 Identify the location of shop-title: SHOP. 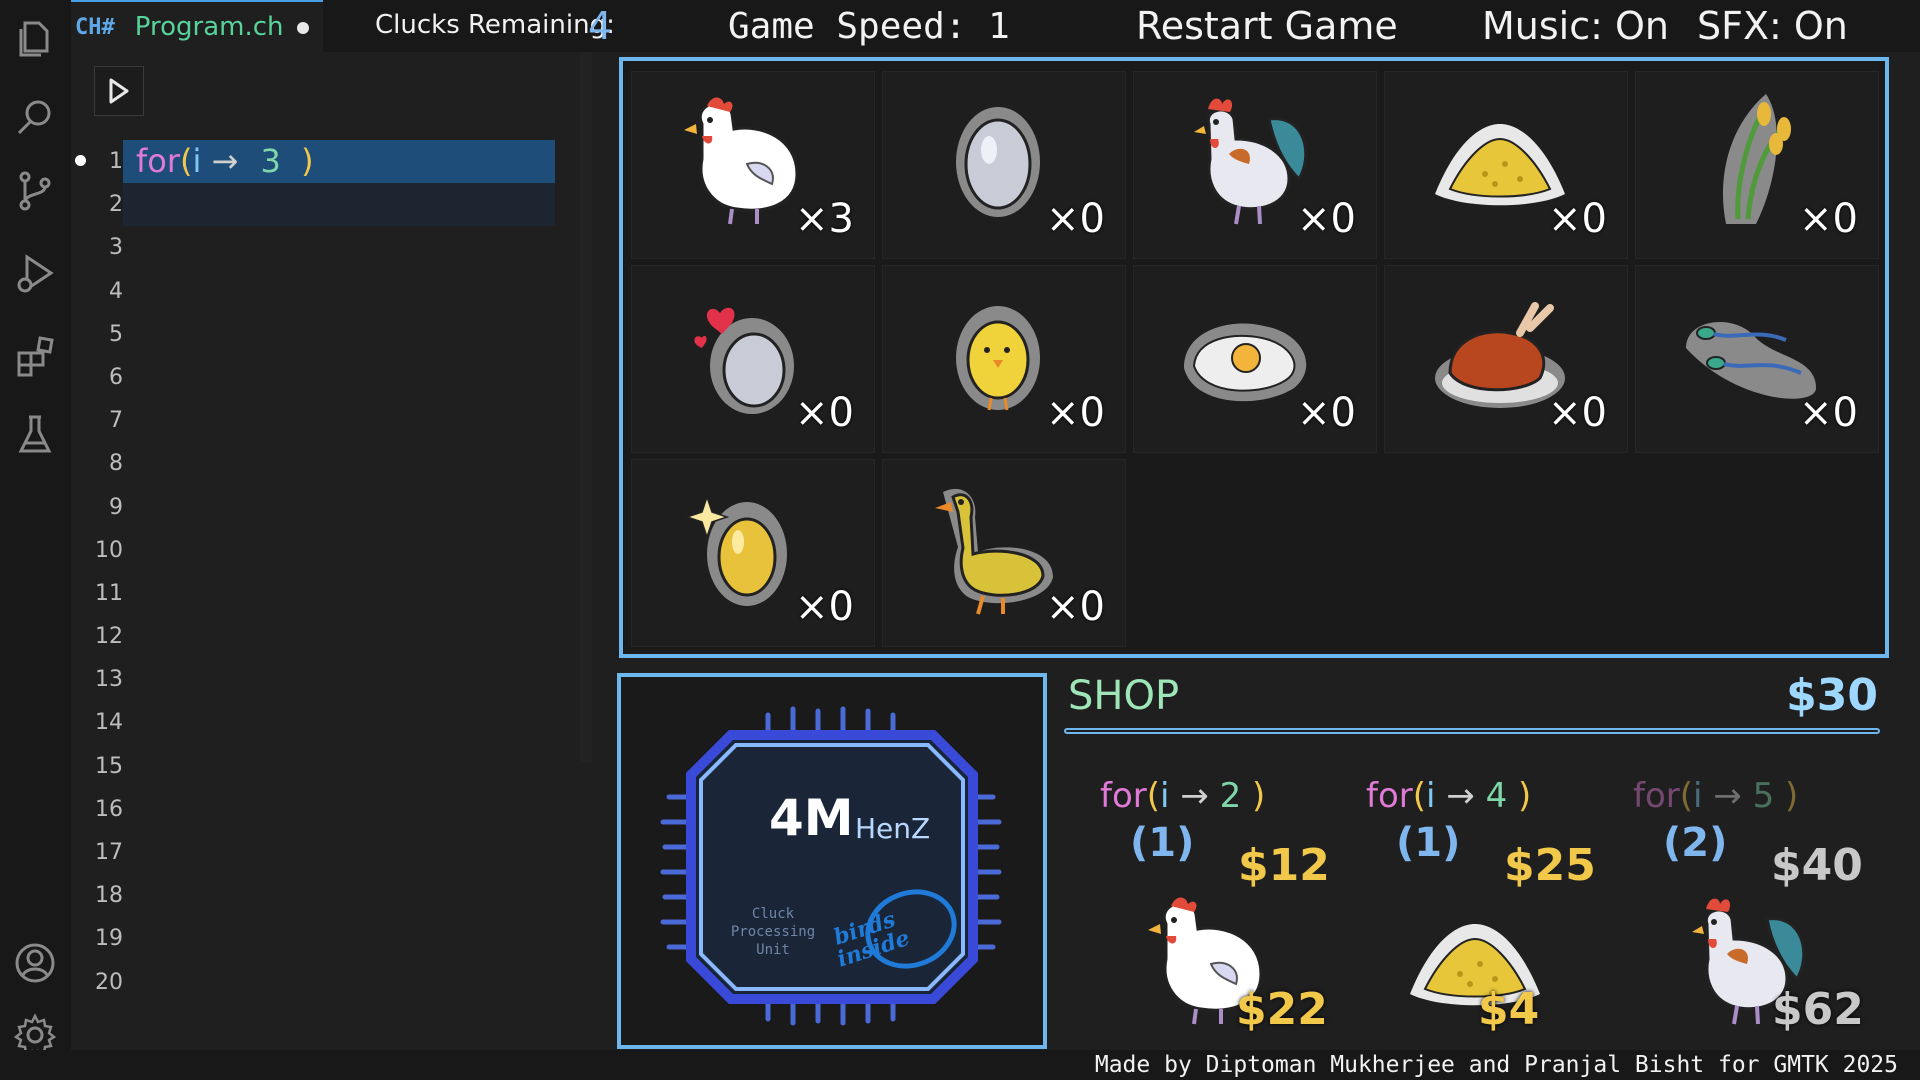
(1124, 696).